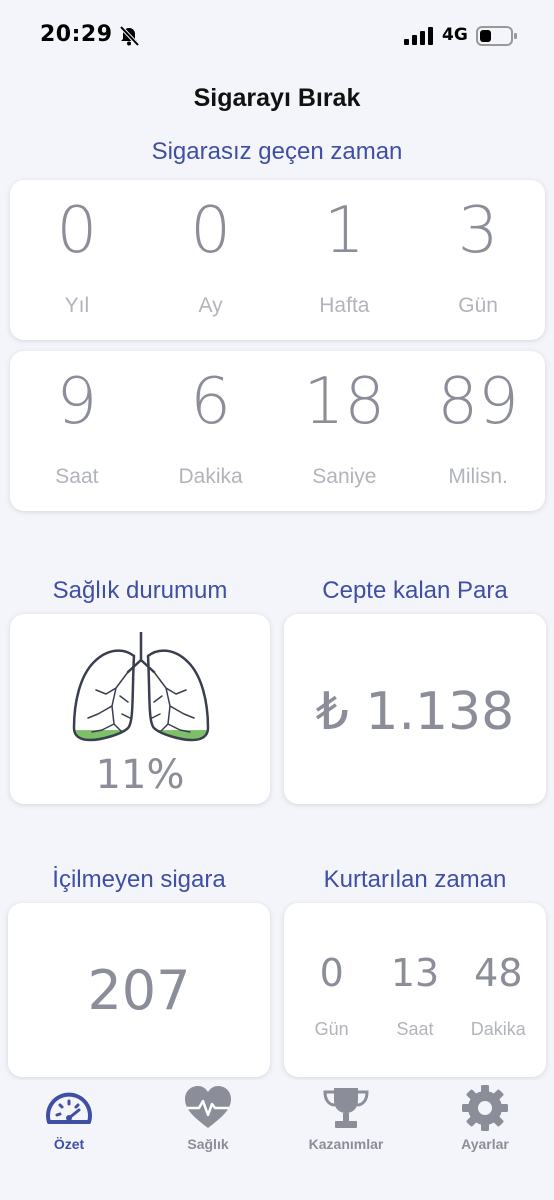  Describe the element at coordinates (478, 476) in the screenshot. I see `milliseconds-label: Milisn.` at that location.